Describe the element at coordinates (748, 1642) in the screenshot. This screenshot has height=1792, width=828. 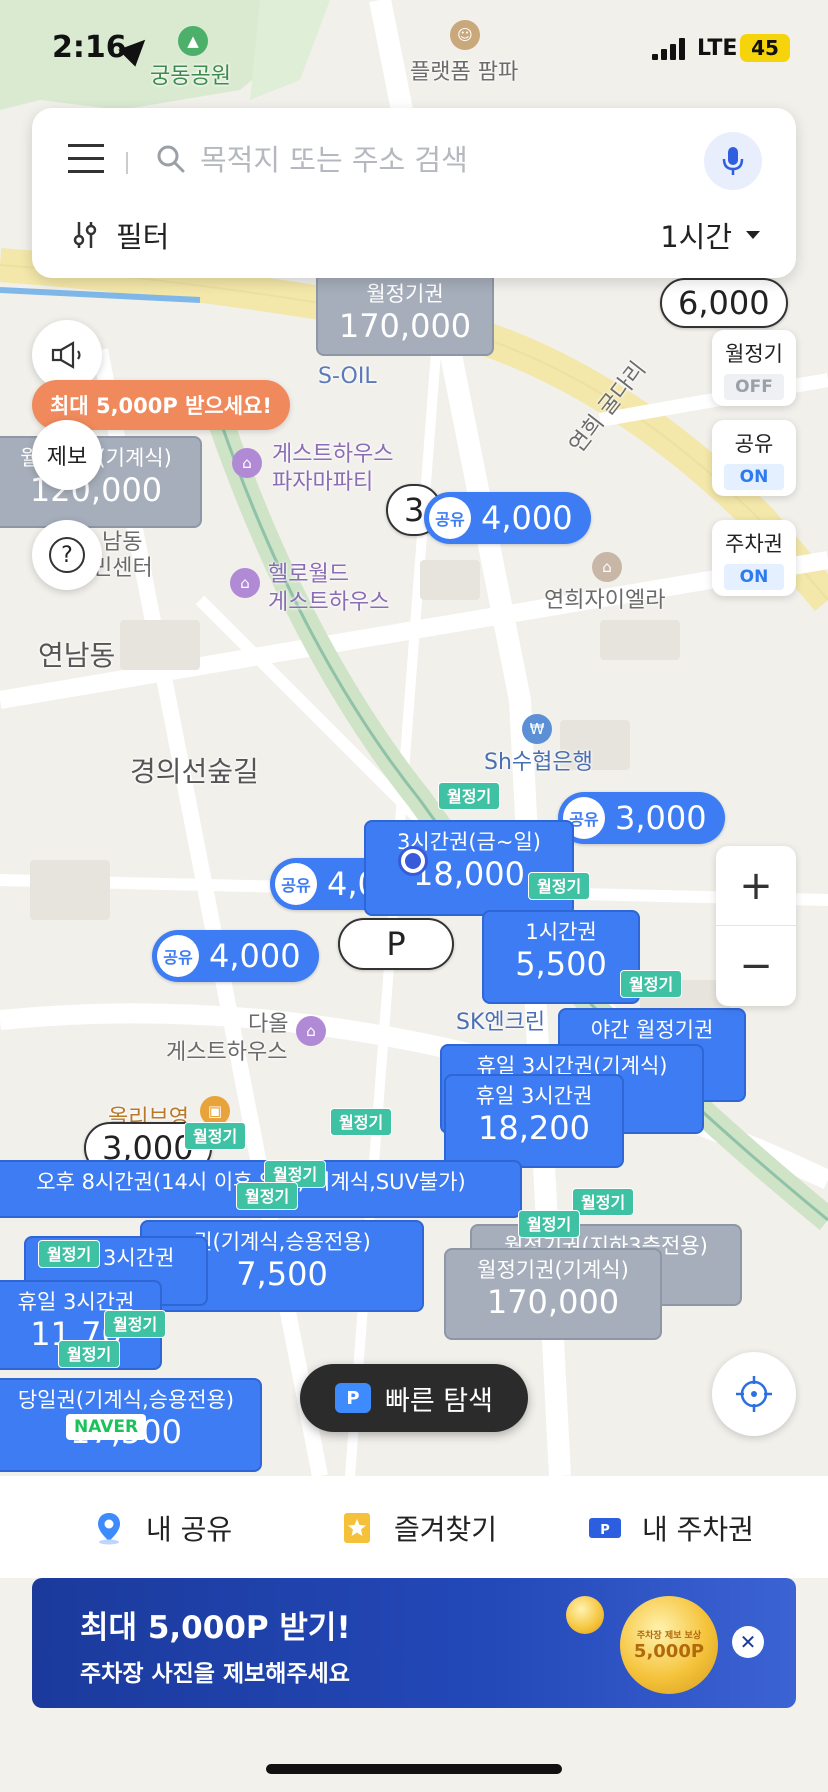
I see `close-icon: ✕` at that location.